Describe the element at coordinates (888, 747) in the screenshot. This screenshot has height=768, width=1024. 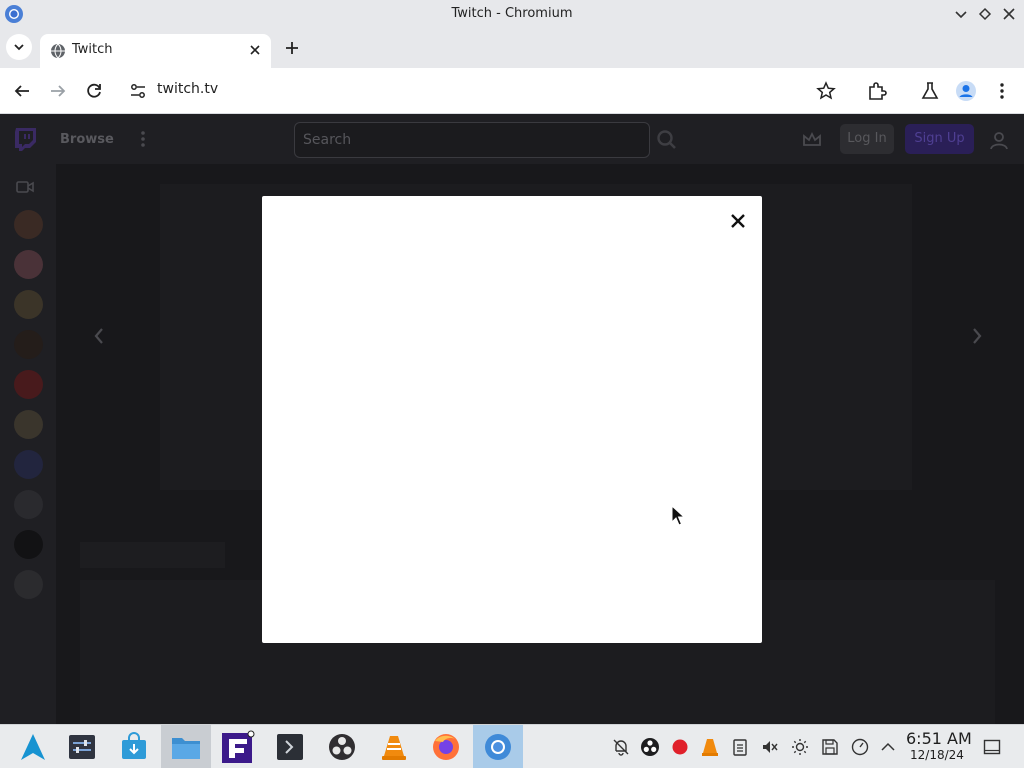
I see `tray-expand-chevron-up-icon` at that location.